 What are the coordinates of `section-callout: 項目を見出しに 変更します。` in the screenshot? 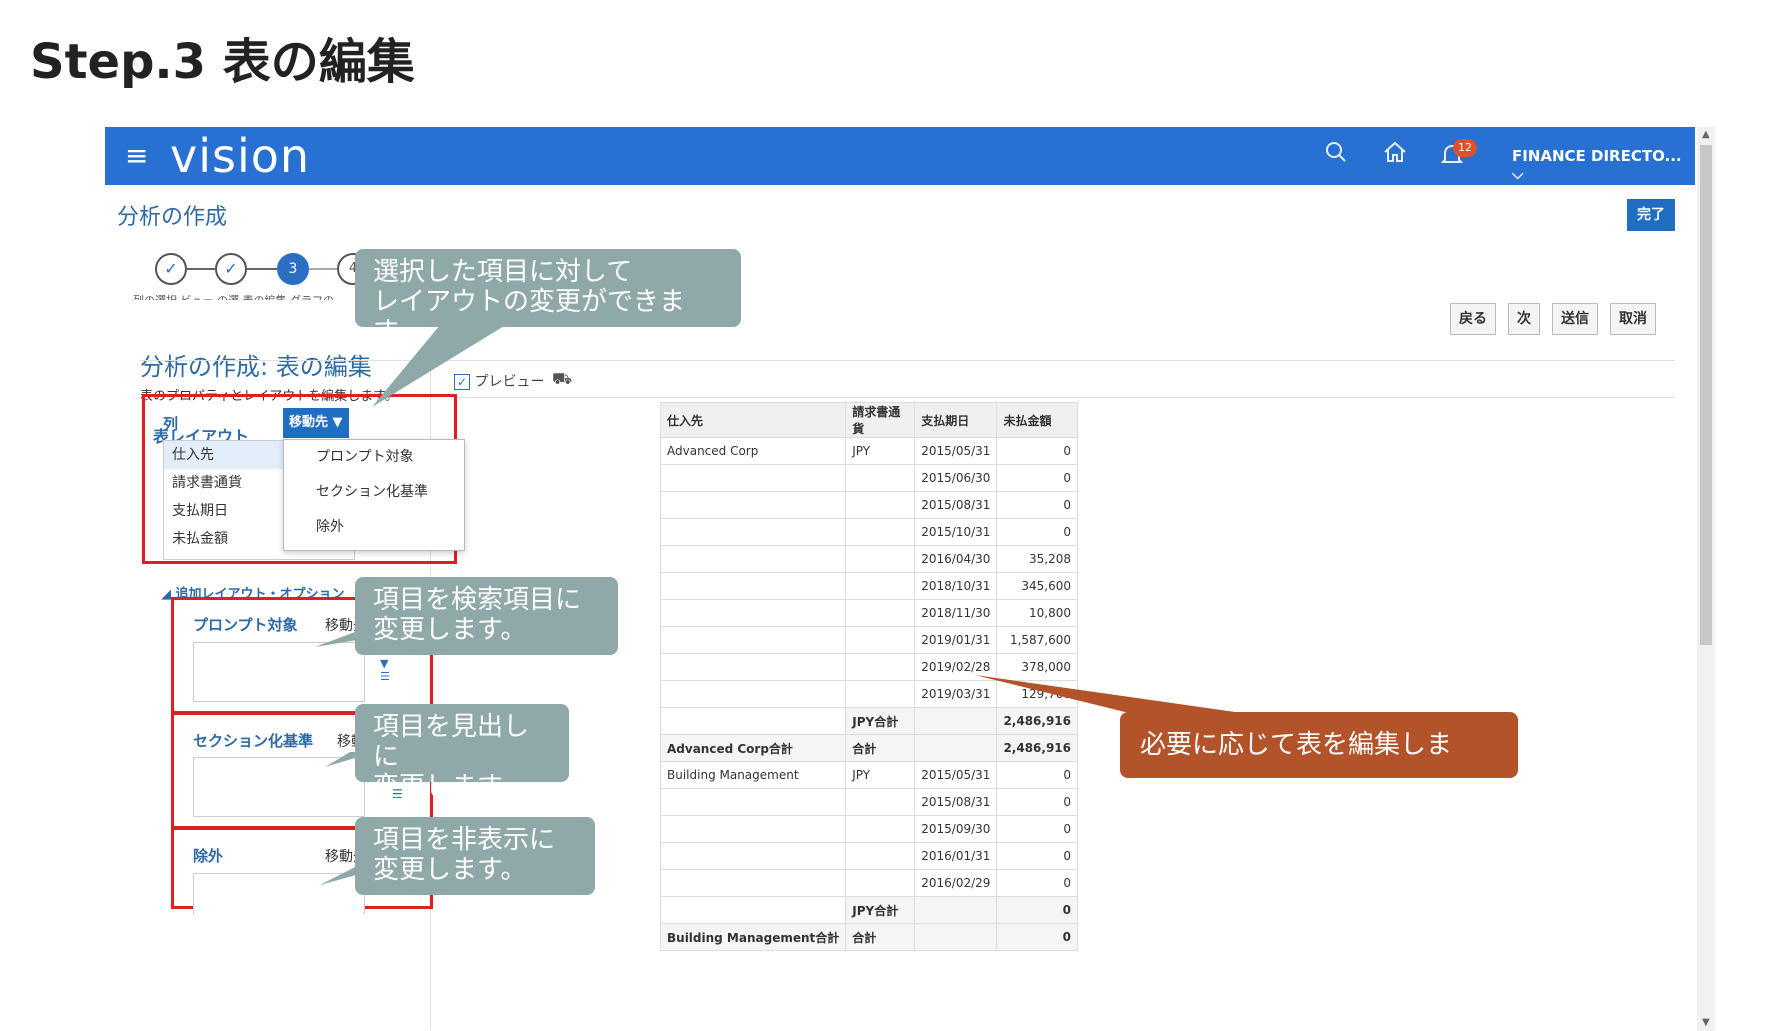 It's located at (462, 753).